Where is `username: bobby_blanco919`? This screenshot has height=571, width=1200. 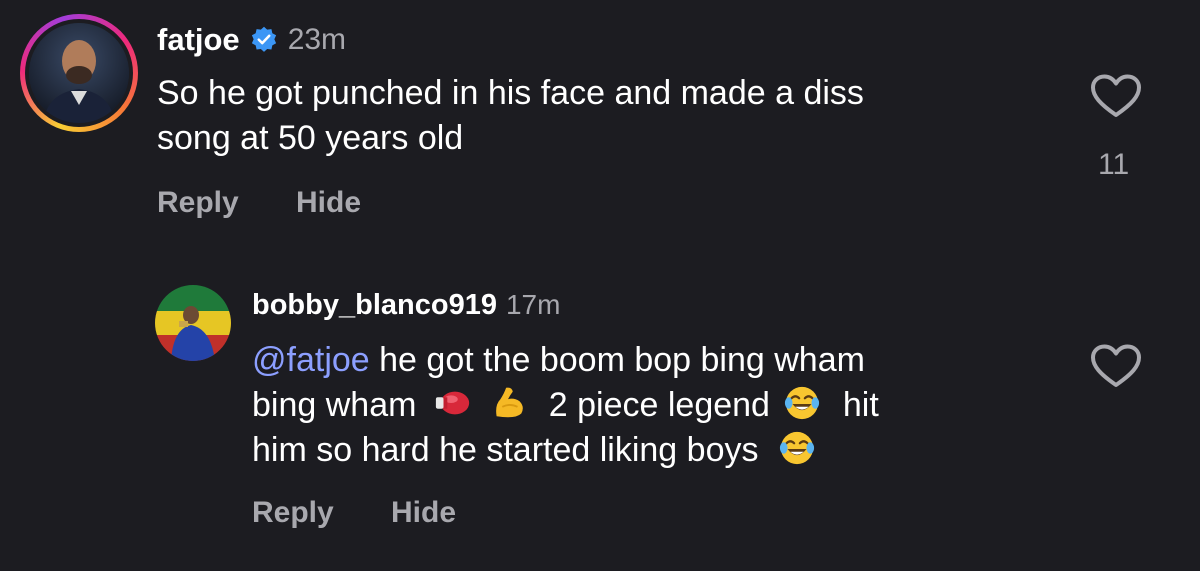 username: bobby_blanco919 is located at coordinates (374, 305).